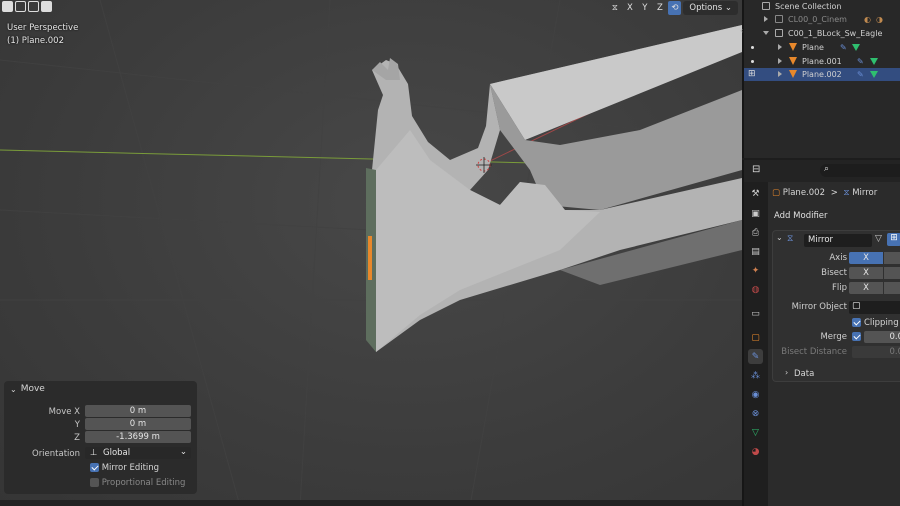 The width and height of the screenshot is (900, 506). Describe the element at coordinates (822, 47) in the screenshot. I see `outliner-item-plane: Plane ✎` at that location.